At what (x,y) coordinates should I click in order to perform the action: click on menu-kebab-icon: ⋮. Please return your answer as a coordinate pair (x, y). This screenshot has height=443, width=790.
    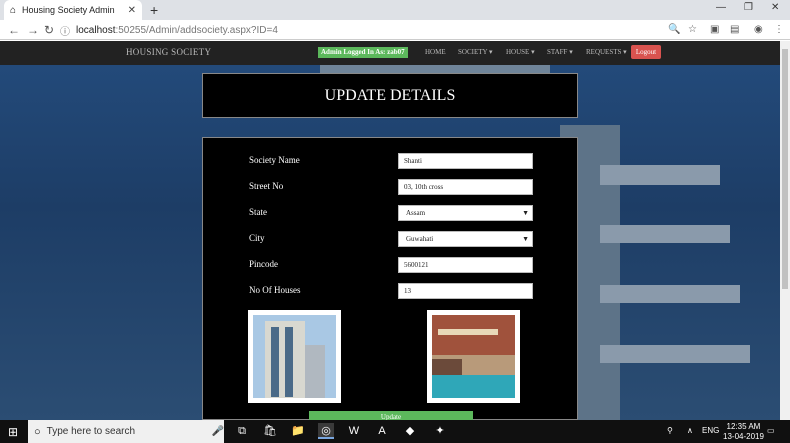
    Looking at the image, I should click on (779, 29).